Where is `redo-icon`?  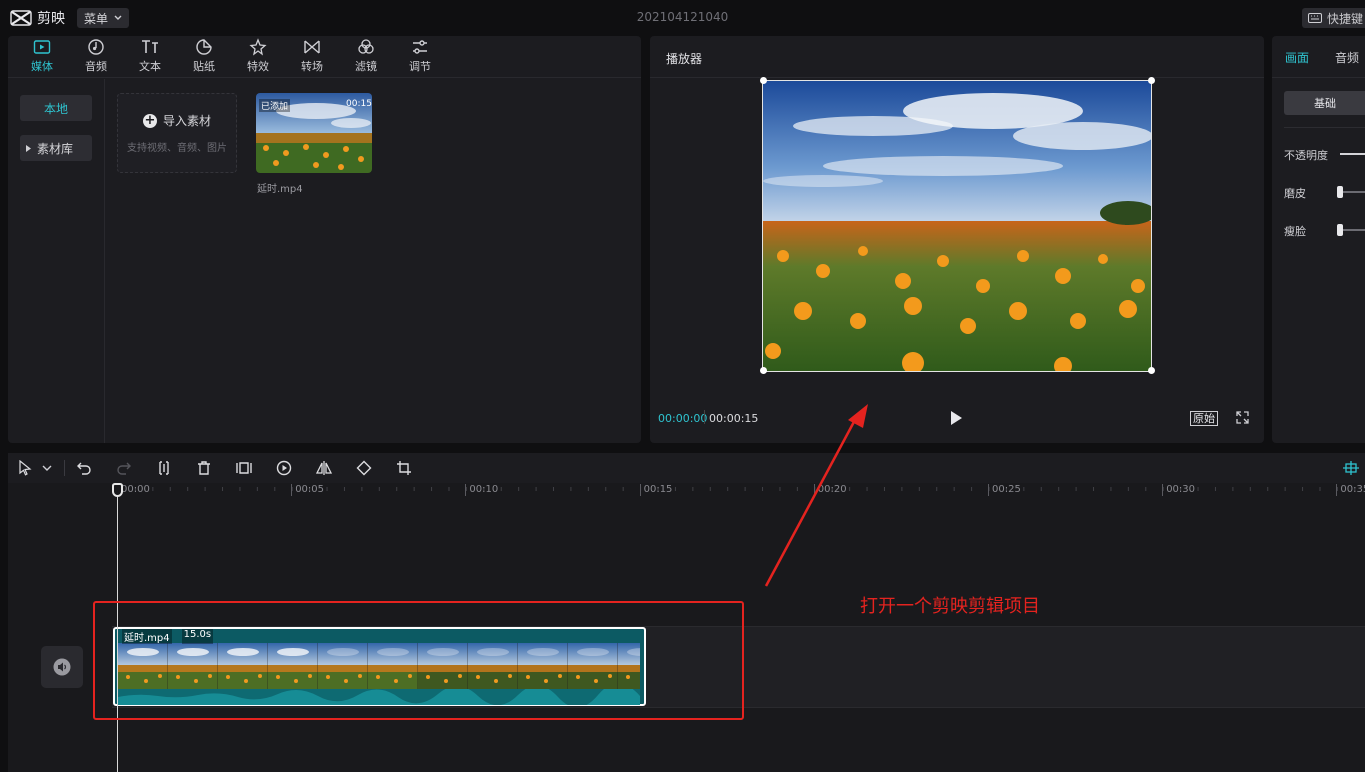 redo-icon is located at coordinates (124, 468).